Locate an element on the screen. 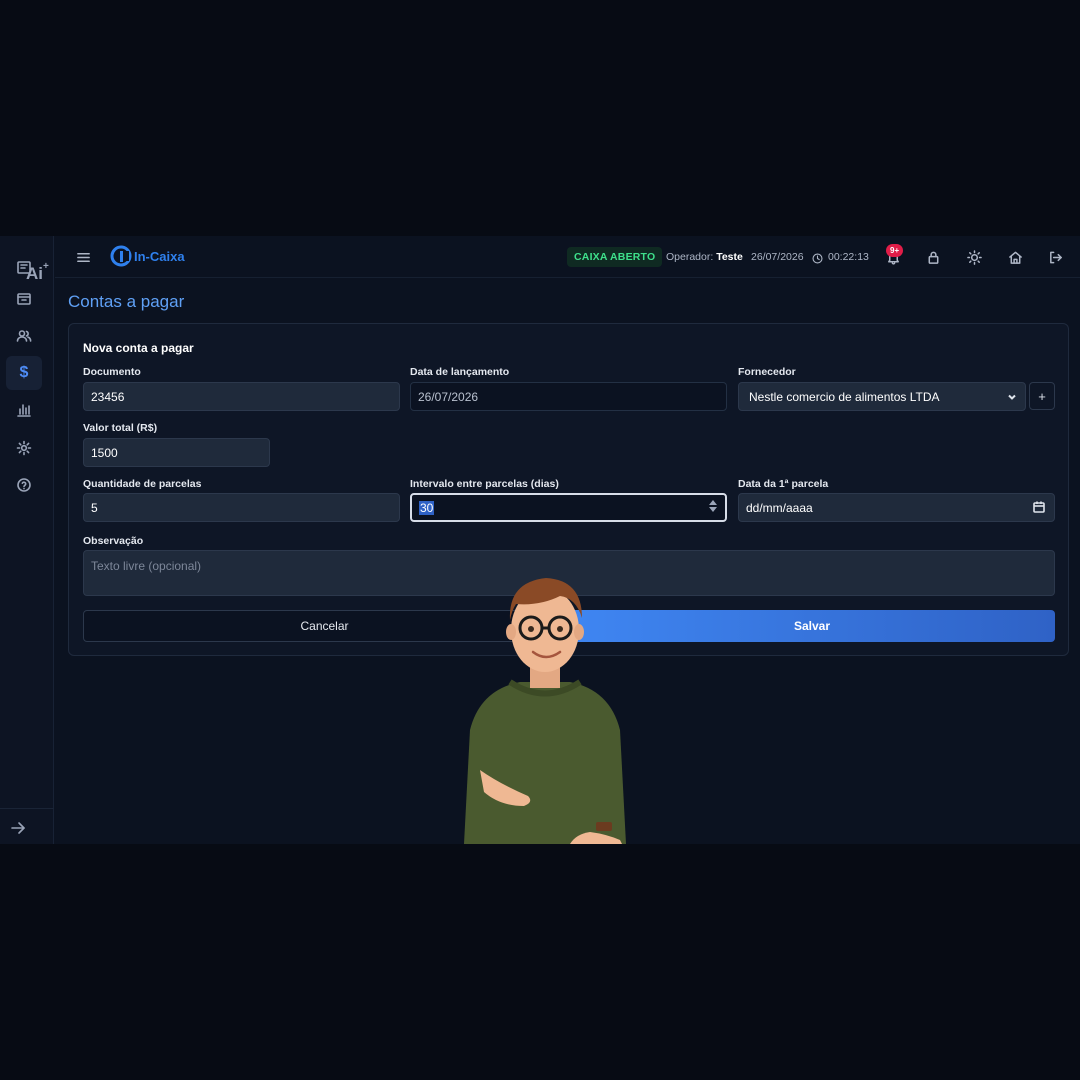 Image resolution: width=1080 pixels, height=1080 pixels. page-title: Contas a pagar is located at coordinates (126, 301).